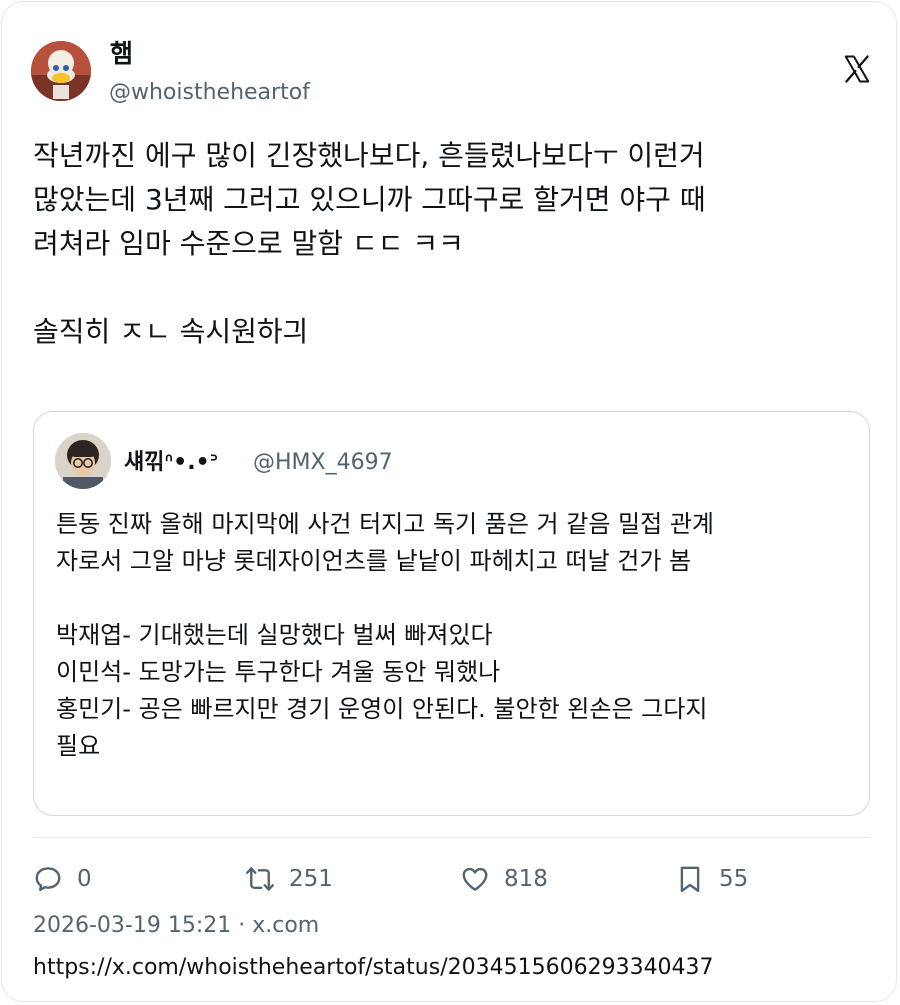 The image size is (900, 1005). I want to click on quoted-line: 튼동 진짜 올해 마지막에 사건 터지고 독기 품은 거 같음 밀접 관계, so click(385, 524).